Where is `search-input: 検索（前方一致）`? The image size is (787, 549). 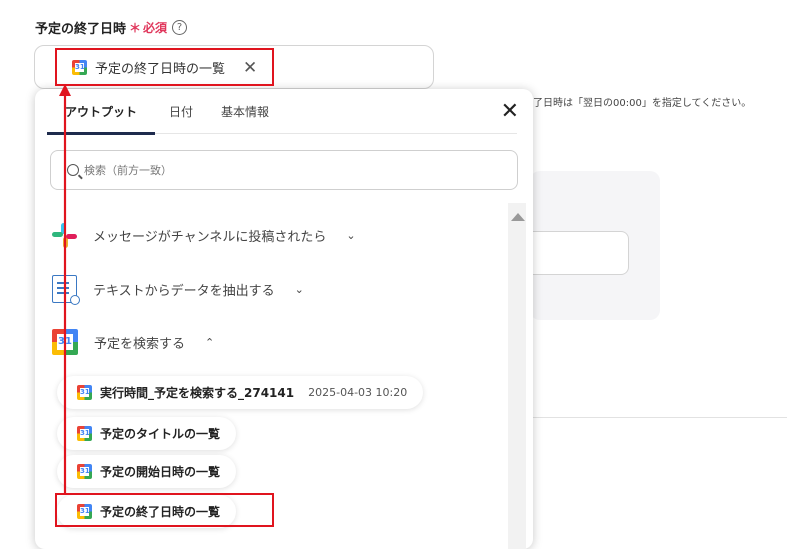 search-input: 検索（前方一致） is located at coordinates (284, 170).